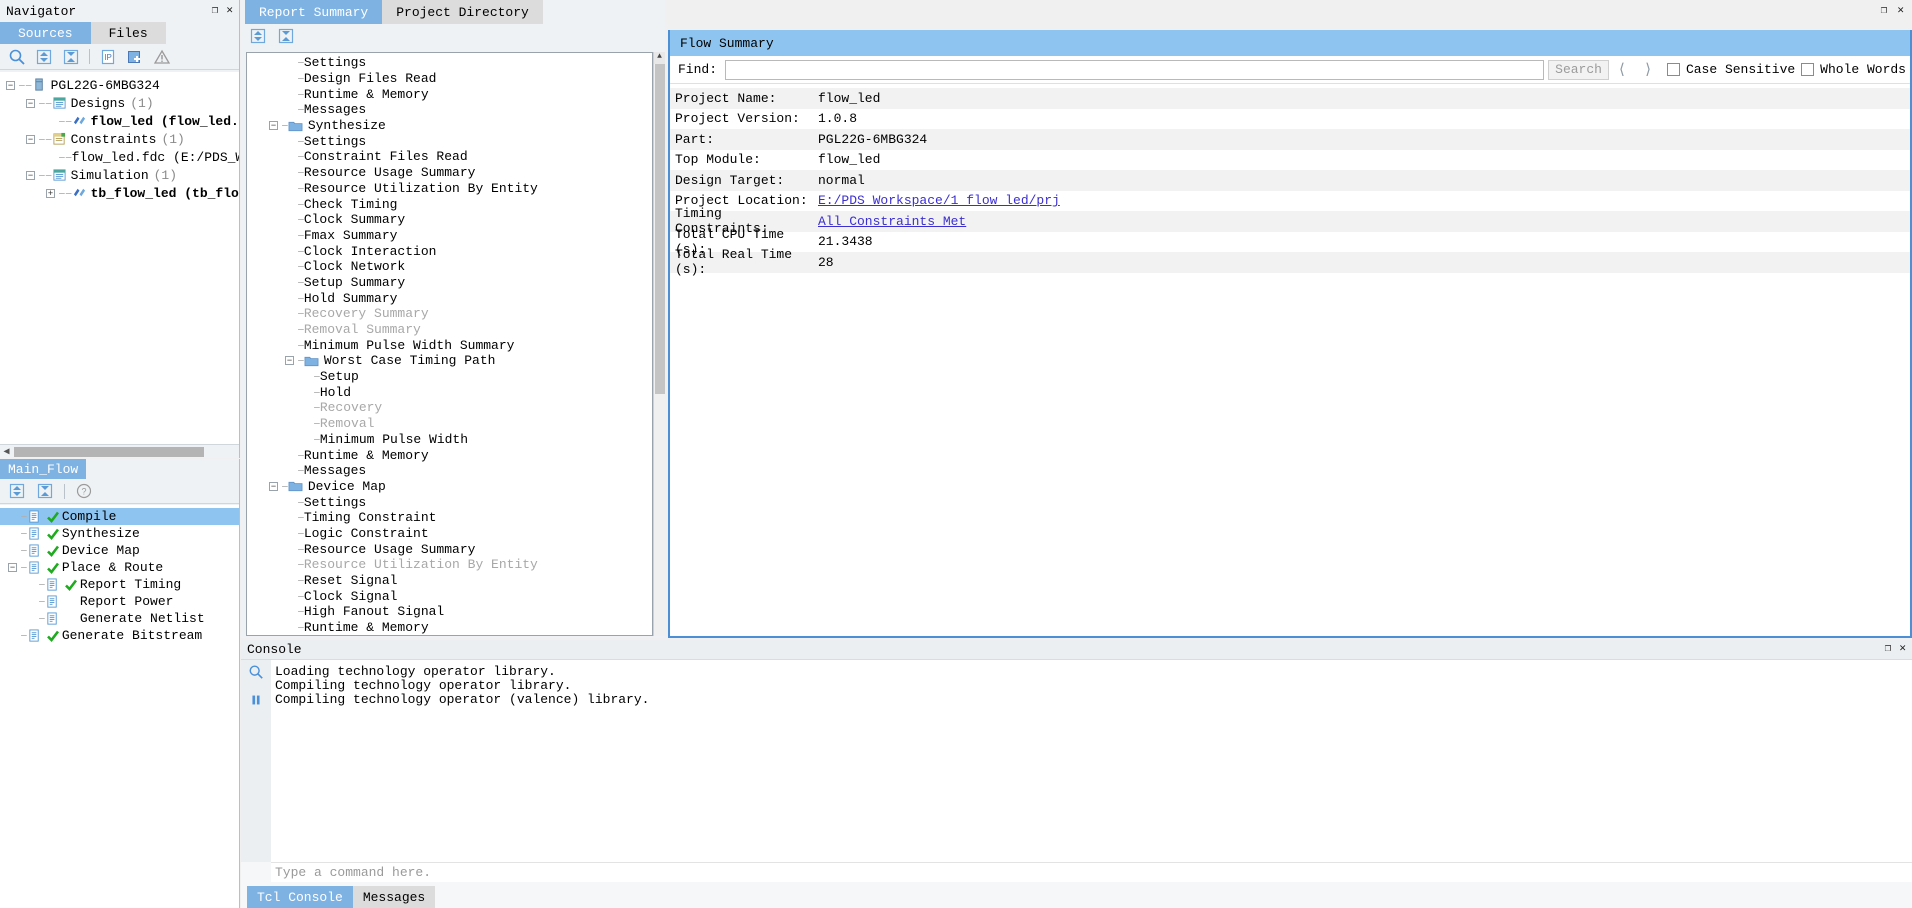 This screenshot has height=908, width=1912. I want to click on summary-value-link: E:/PDS_Workspace/1_flow_led/prj, so click(939, 200).